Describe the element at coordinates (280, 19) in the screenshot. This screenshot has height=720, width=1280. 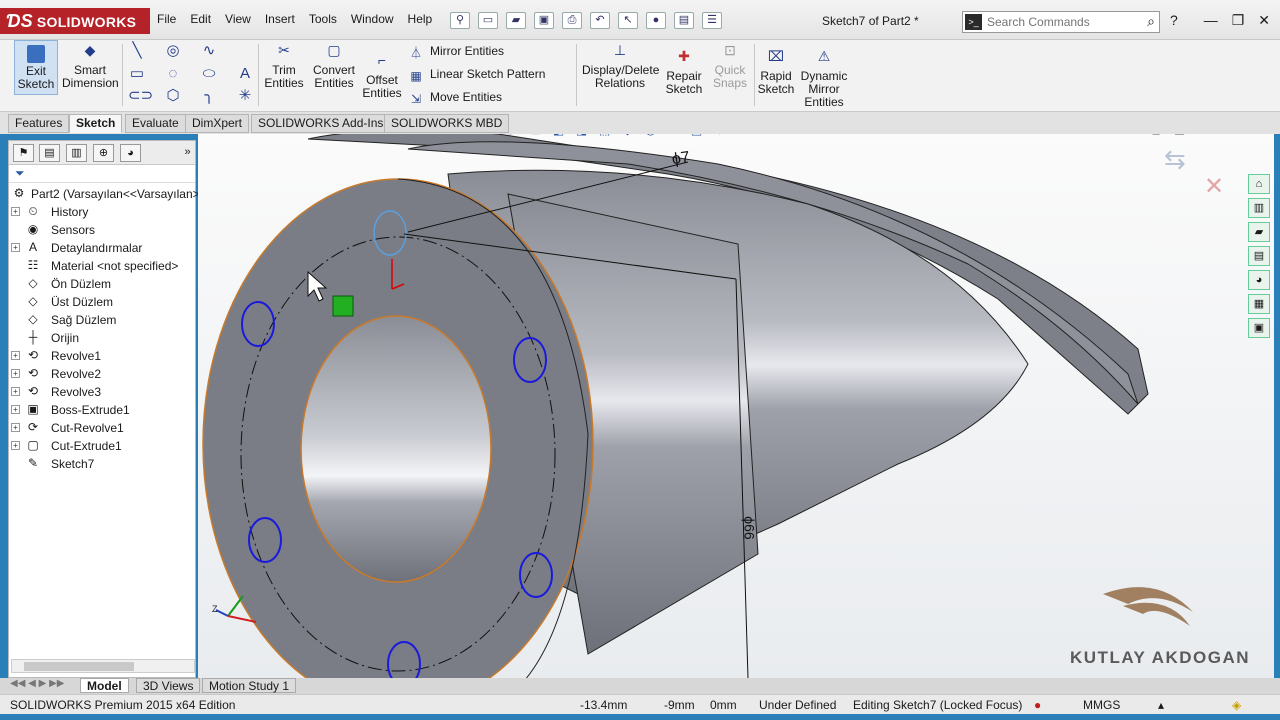
I see `menu-insert: Insert` at that location.